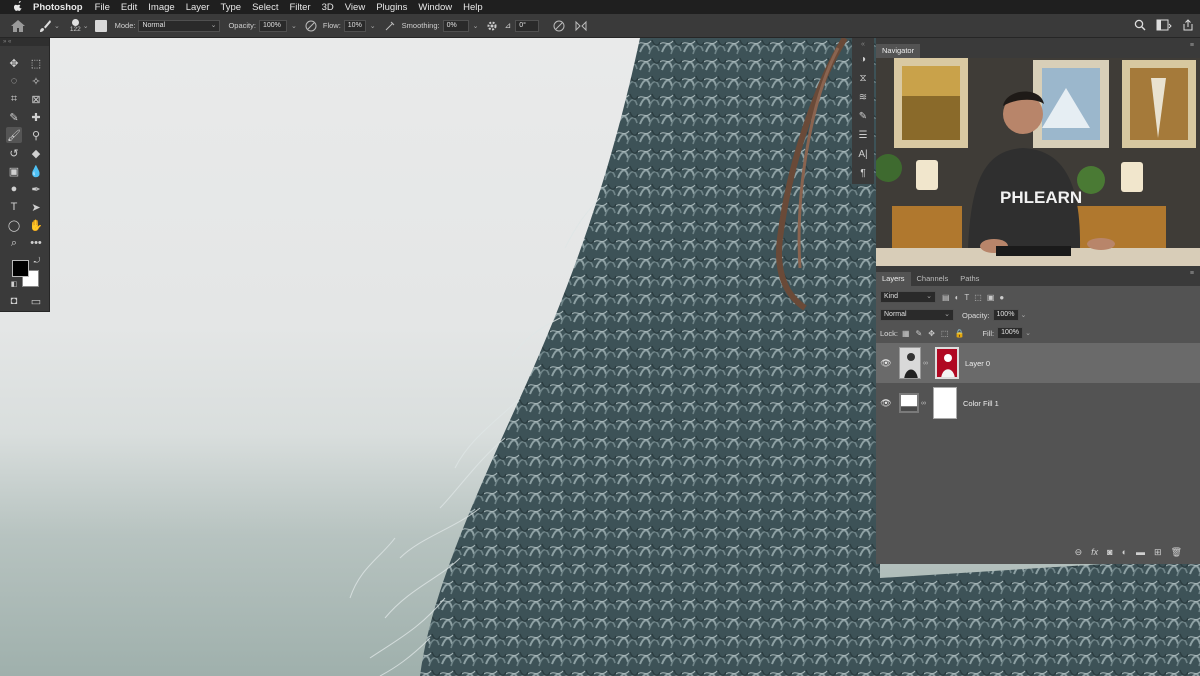 This screenshot has width=1200, height=676. Describe the element at coordinates (1158, 552) in the screenshot. I see `new-layer-icon: ⊞` at that location.